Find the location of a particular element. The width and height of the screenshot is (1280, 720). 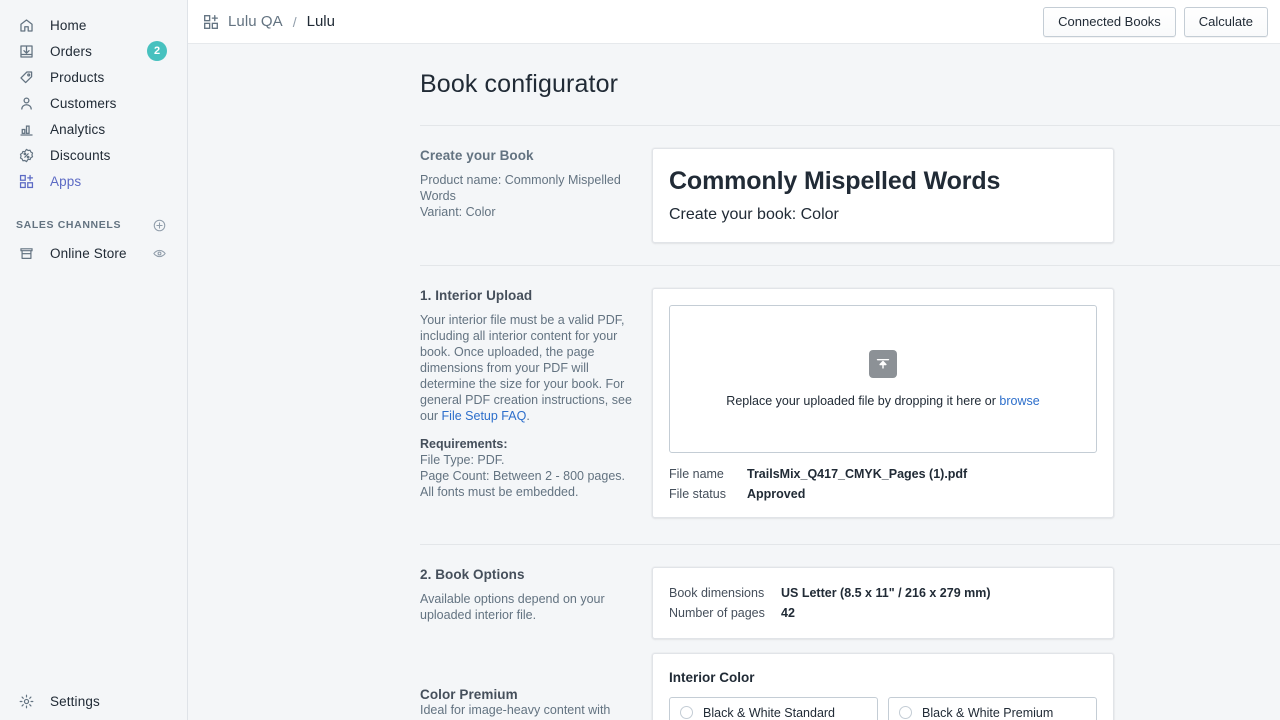

book-title: Commonly Mispelled Words is located at coordinates (835, 181).